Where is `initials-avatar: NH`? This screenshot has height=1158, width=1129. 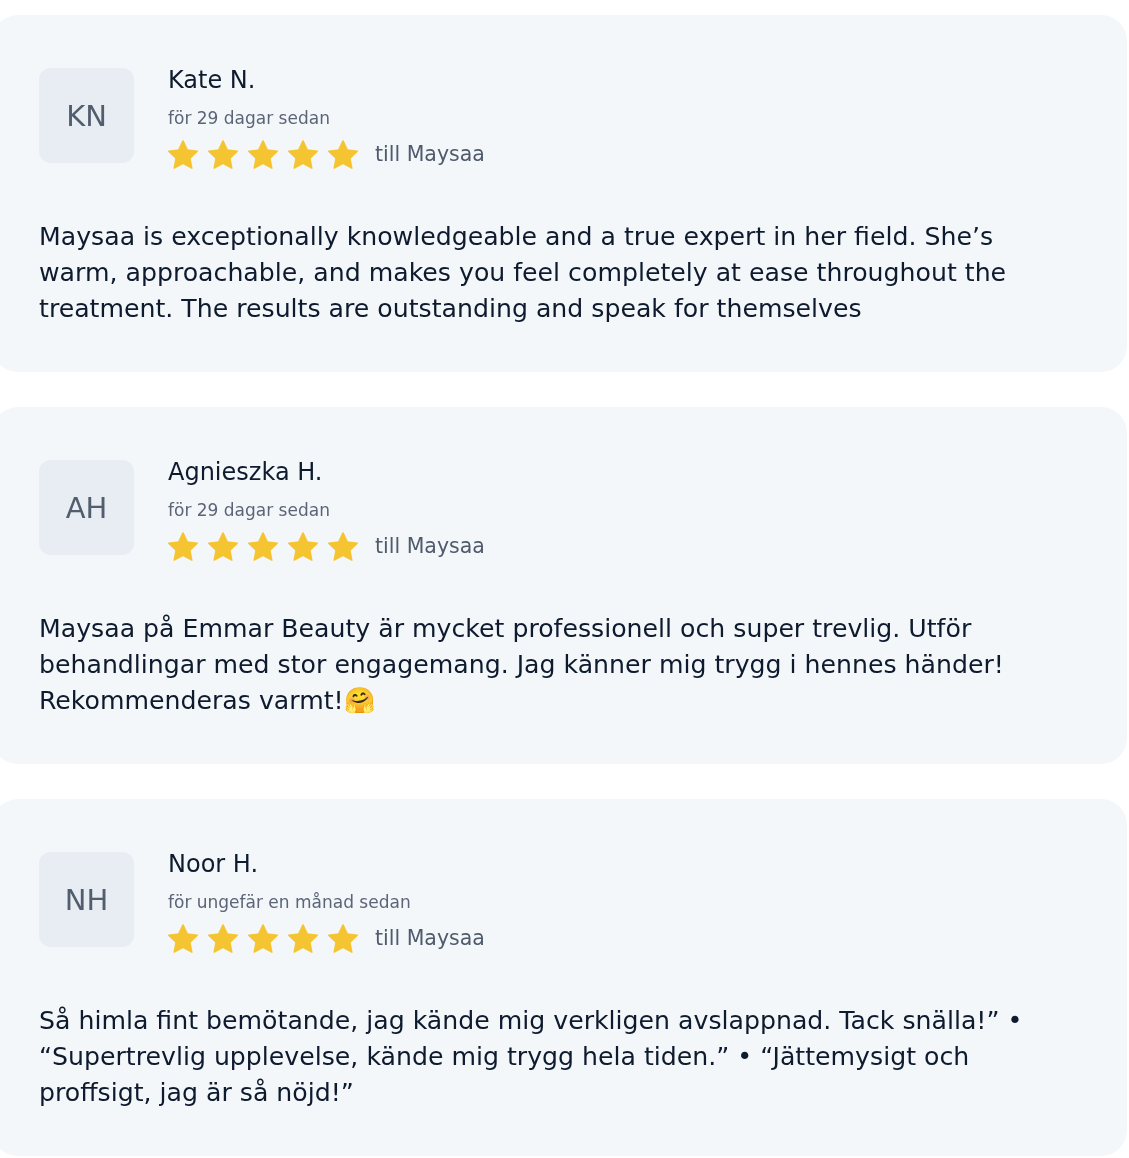
initials-avatar: NH is located at coordinates (86, 899).